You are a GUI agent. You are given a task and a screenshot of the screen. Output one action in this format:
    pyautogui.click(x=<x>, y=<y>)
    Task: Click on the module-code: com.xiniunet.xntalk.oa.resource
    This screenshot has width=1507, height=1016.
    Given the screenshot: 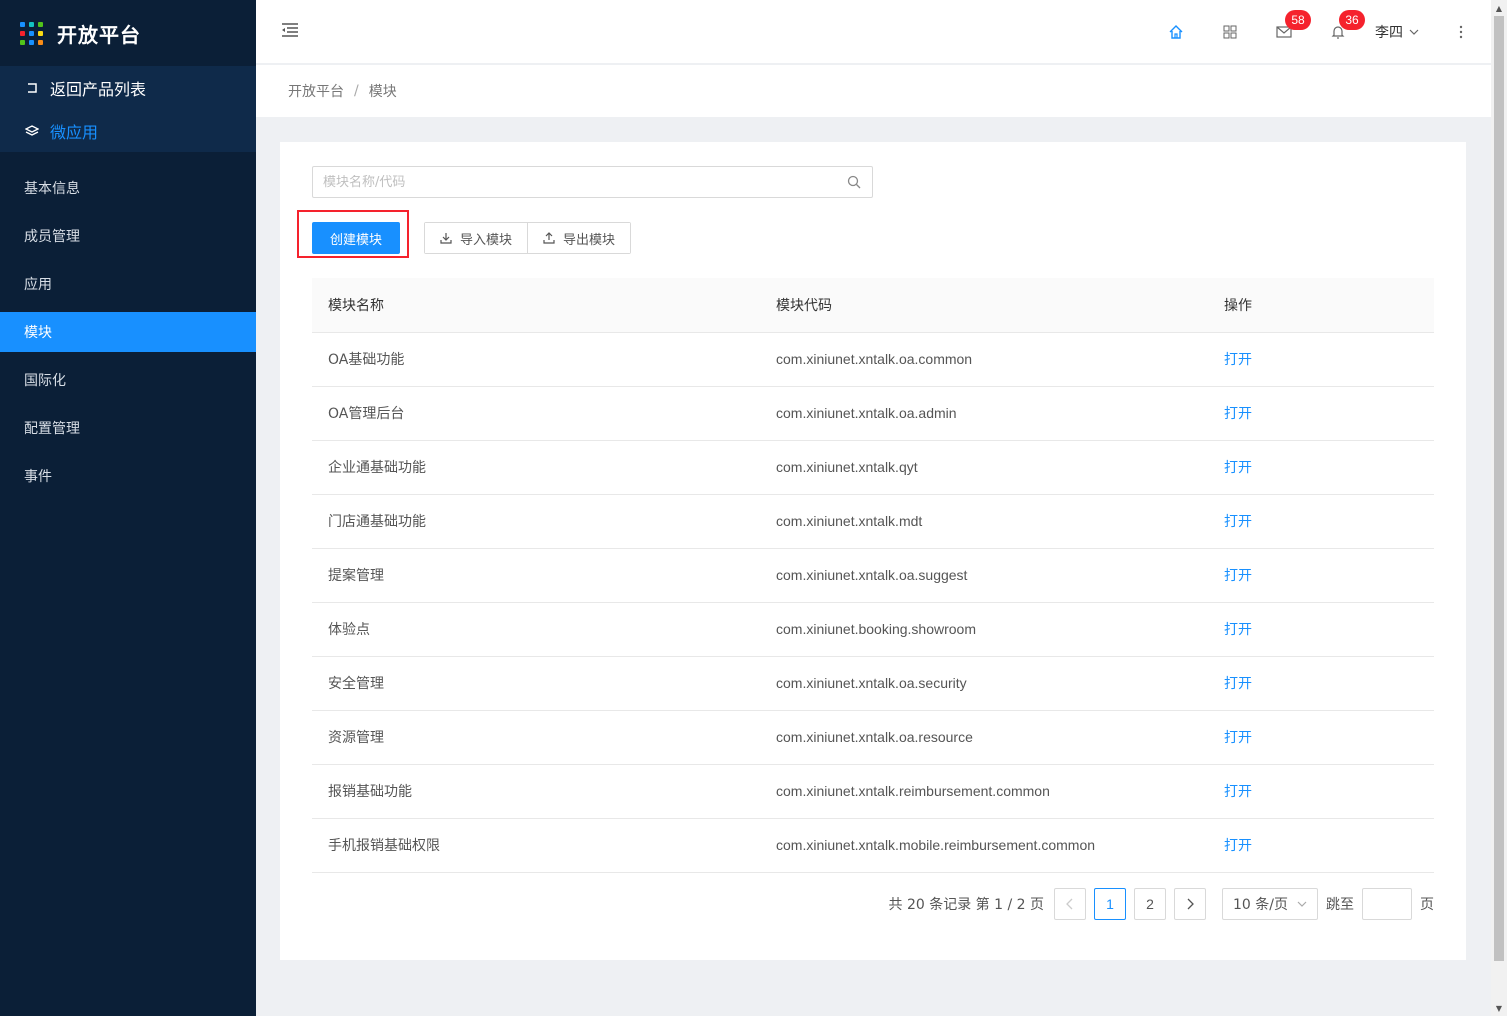 What is the action you would take?
    pyautogui.click(x=984, y=737)
    